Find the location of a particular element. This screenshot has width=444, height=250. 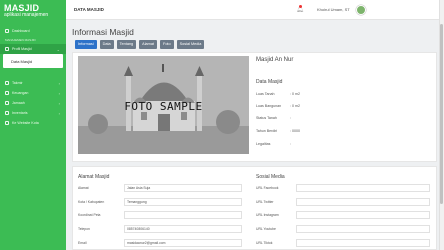

city-label: Kota / Kabupaten is located at coordinates (91, 202).